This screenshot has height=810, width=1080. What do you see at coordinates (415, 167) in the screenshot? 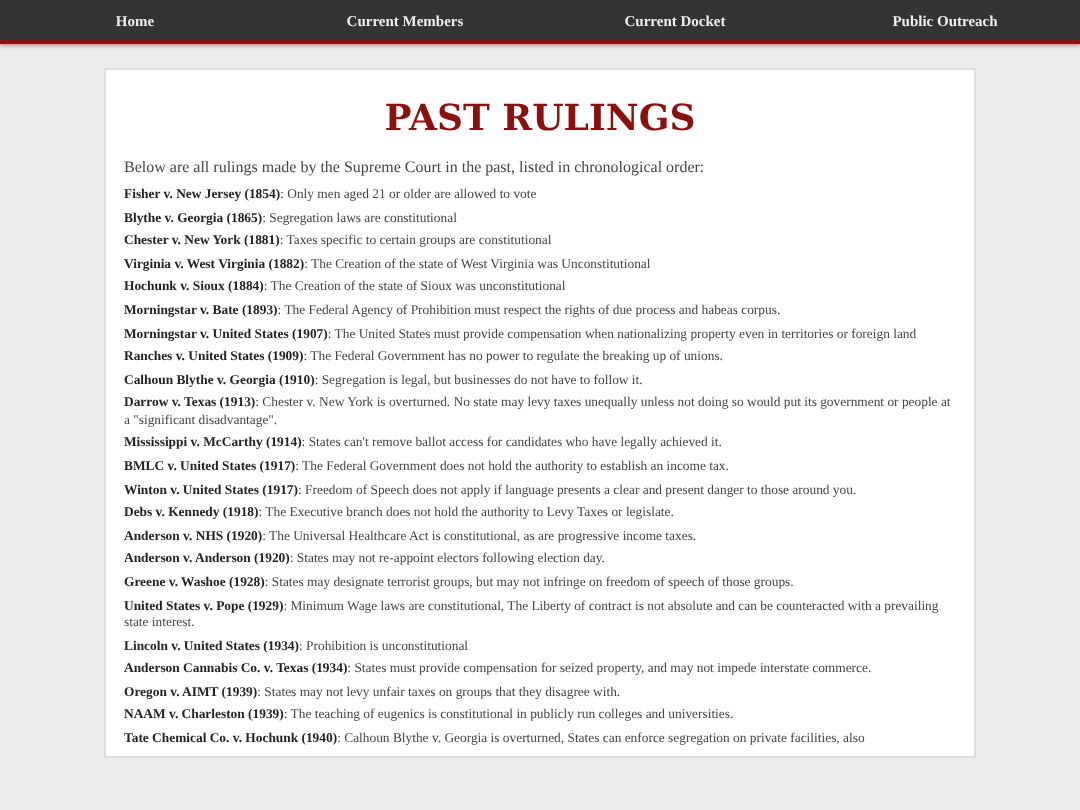
I see `intro-text: Below are all rulings made by the Supreme Court in the past, listed in chronological order:` at bounding box center [415, 167].